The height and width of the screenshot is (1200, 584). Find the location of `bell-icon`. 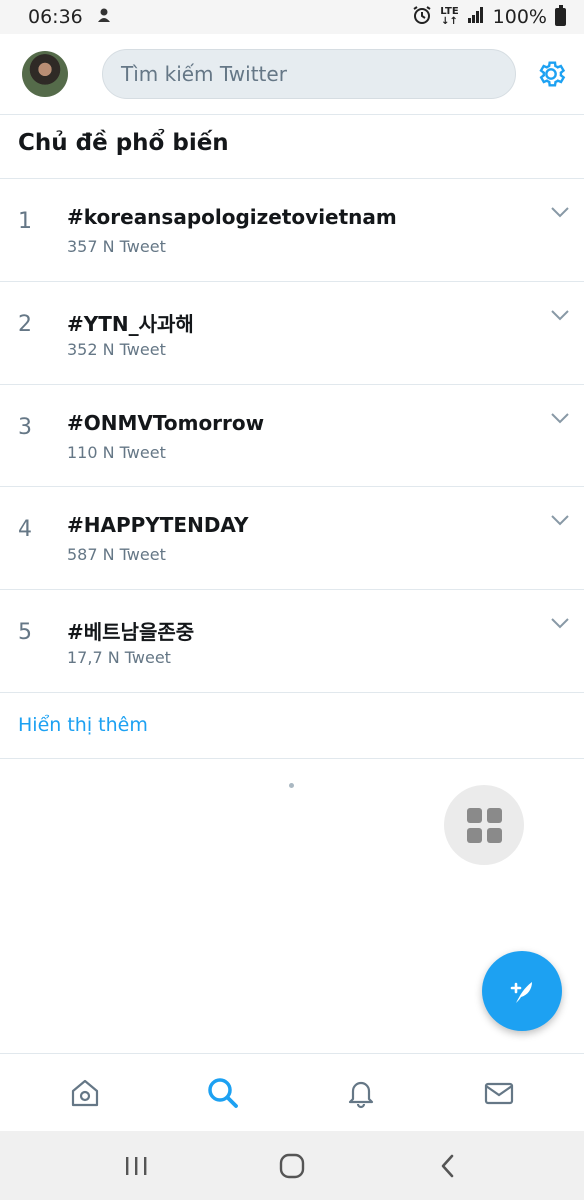

bell-icon is located at coordinates (361, 1094).